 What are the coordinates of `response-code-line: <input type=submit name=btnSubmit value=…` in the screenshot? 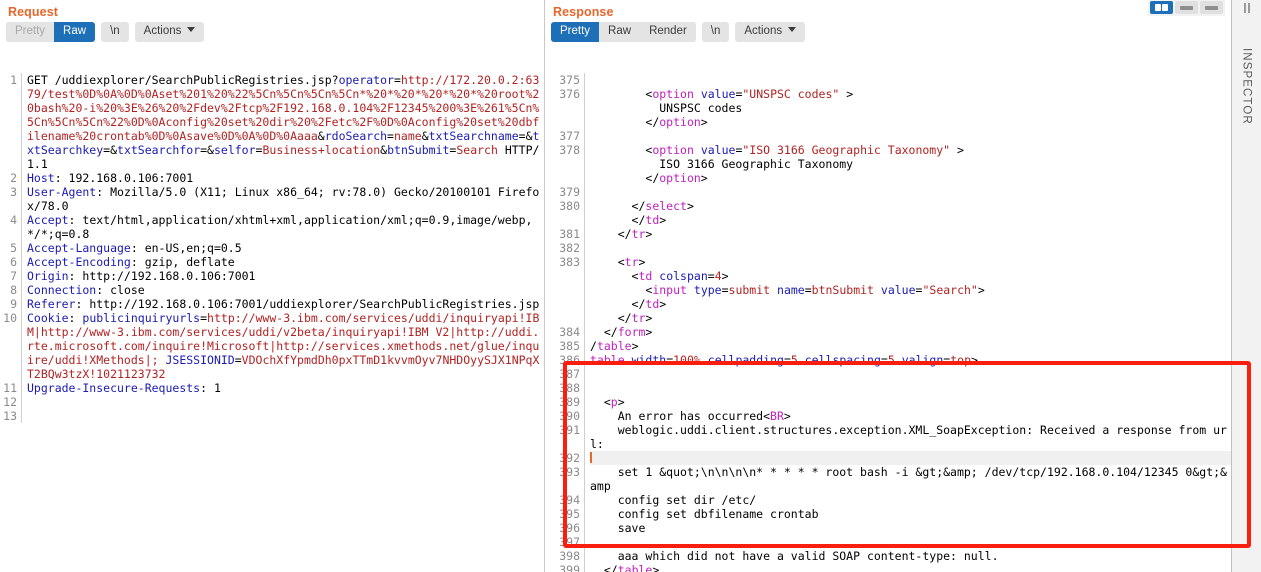 It's located at (910, 290).